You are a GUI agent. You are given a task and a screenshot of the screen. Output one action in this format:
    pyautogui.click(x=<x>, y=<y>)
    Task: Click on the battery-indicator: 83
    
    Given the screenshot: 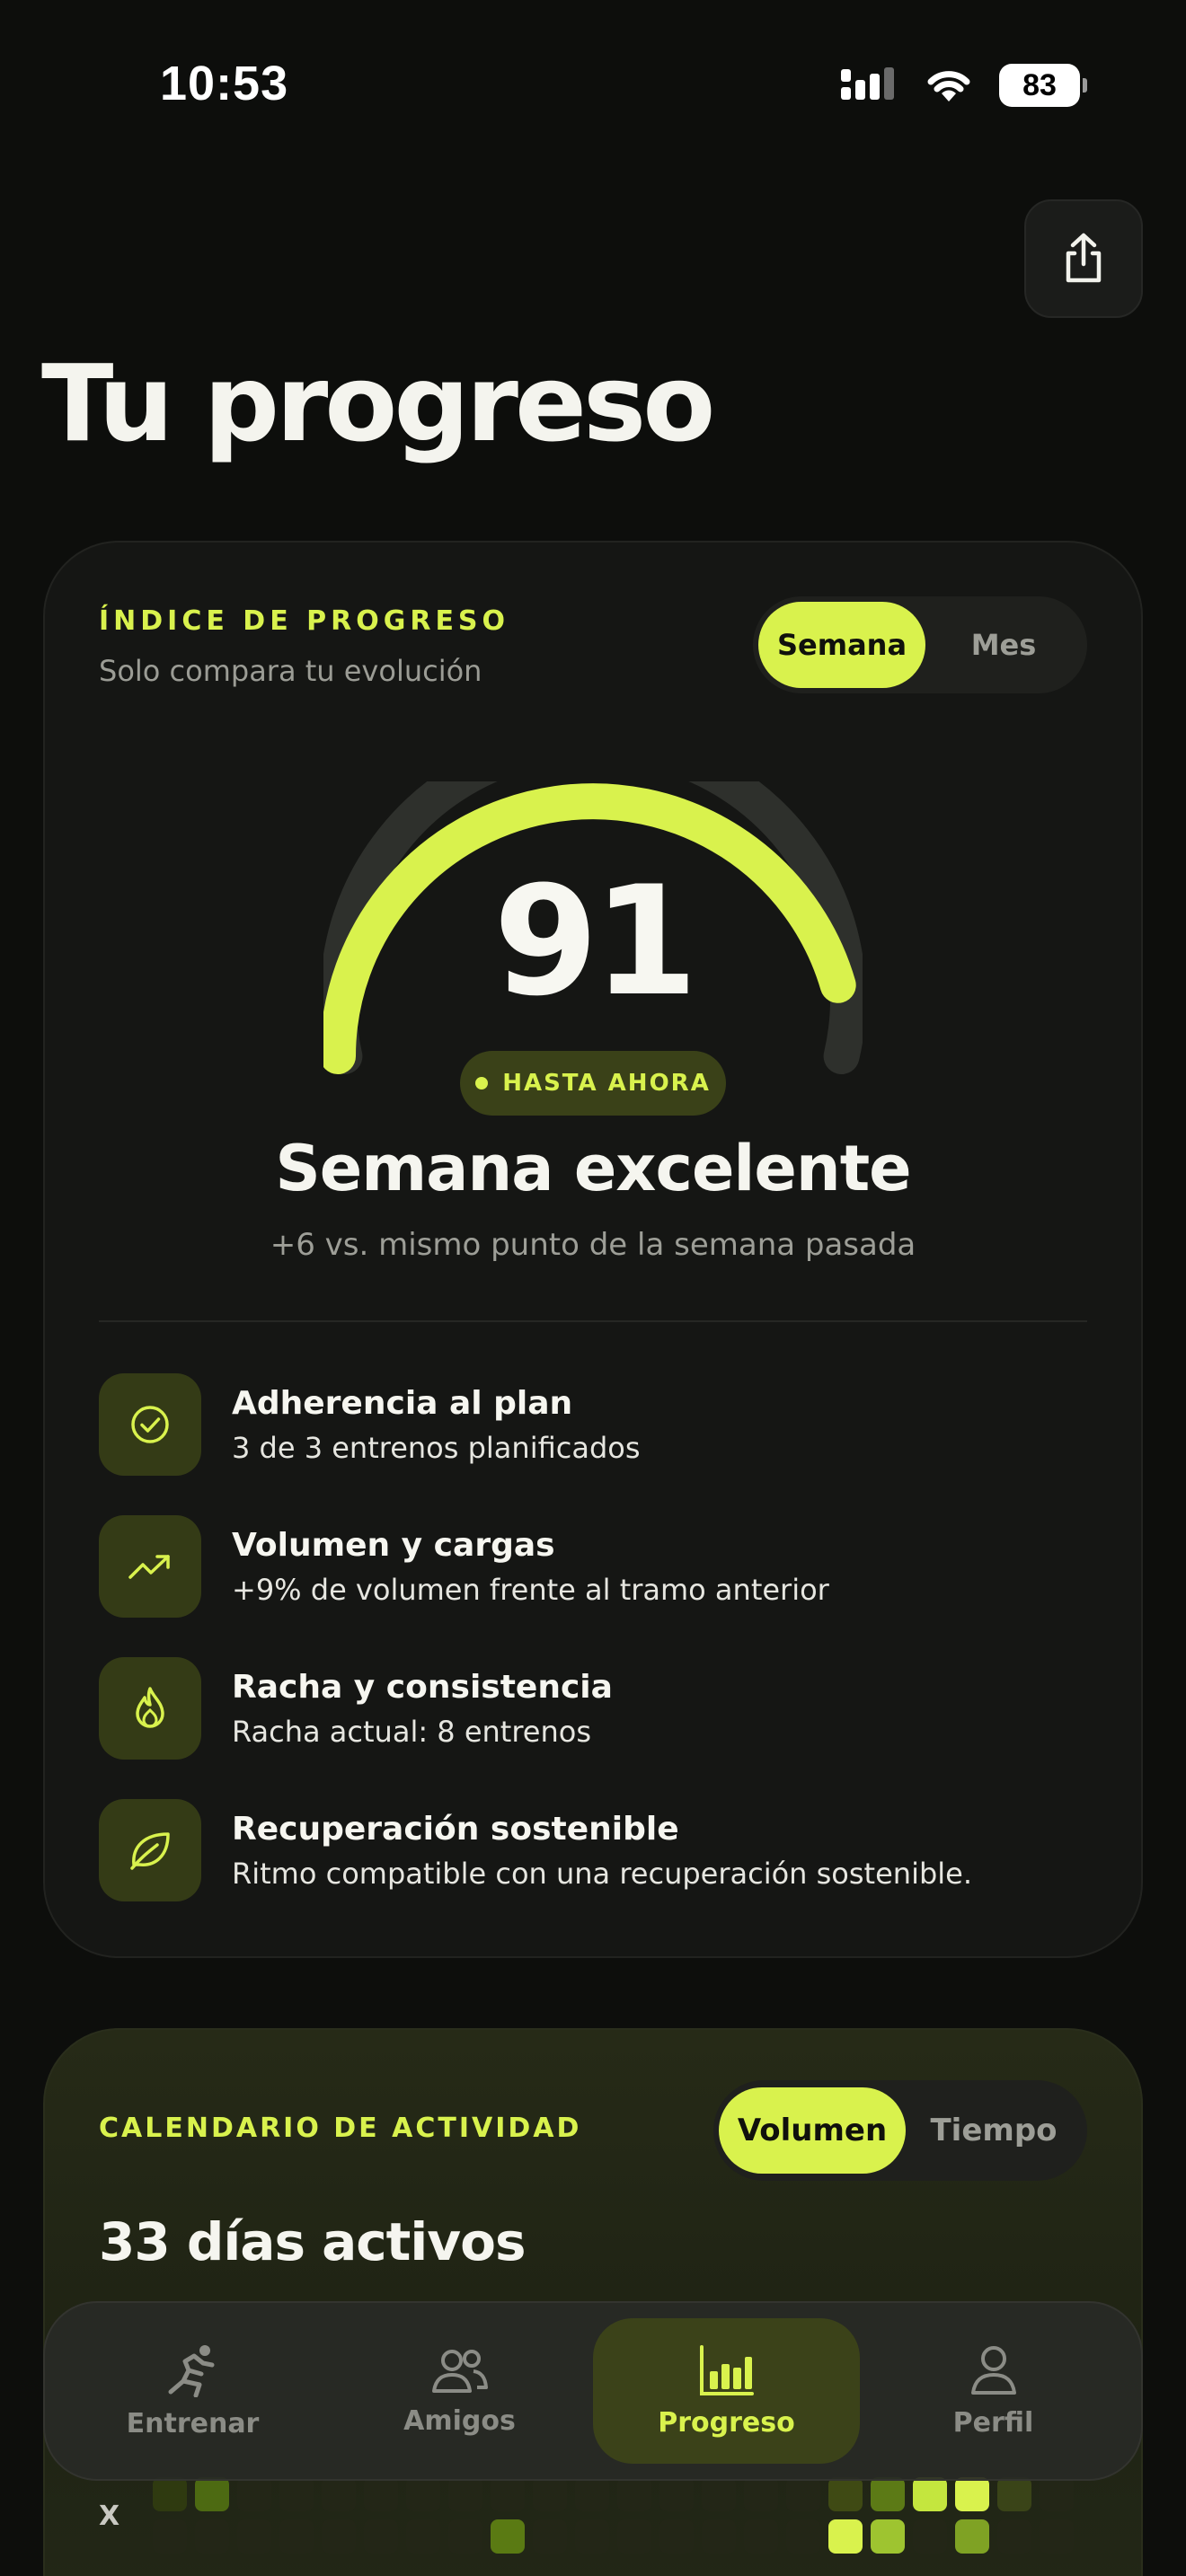 What is the action you would take?
    pyautogui.click(x=1043, y=85)
    